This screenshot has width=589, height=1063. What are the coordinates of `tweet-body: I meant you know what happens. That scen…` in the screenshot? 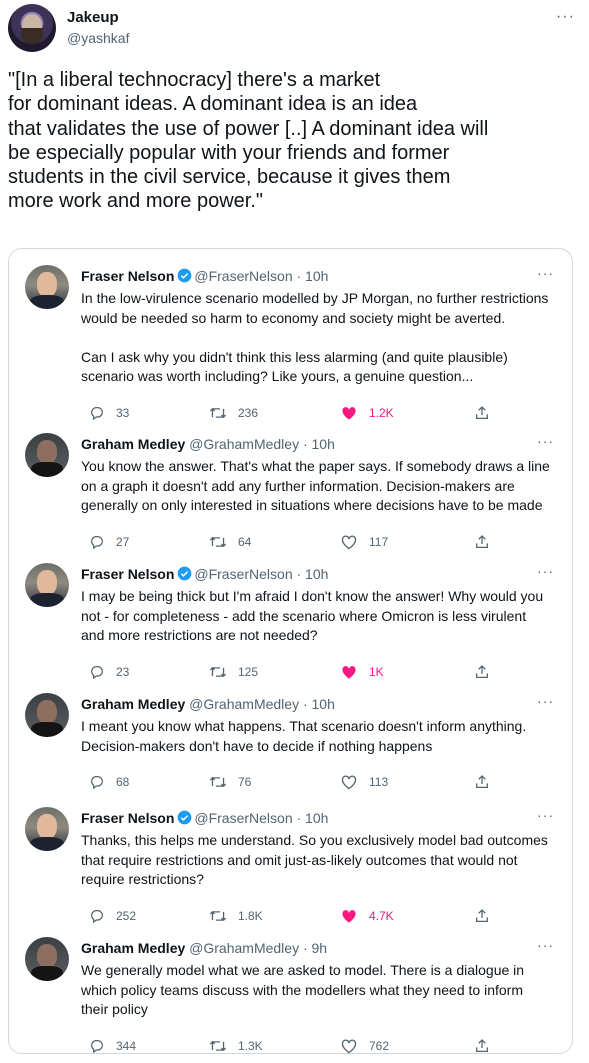 It's located at (304, 736).